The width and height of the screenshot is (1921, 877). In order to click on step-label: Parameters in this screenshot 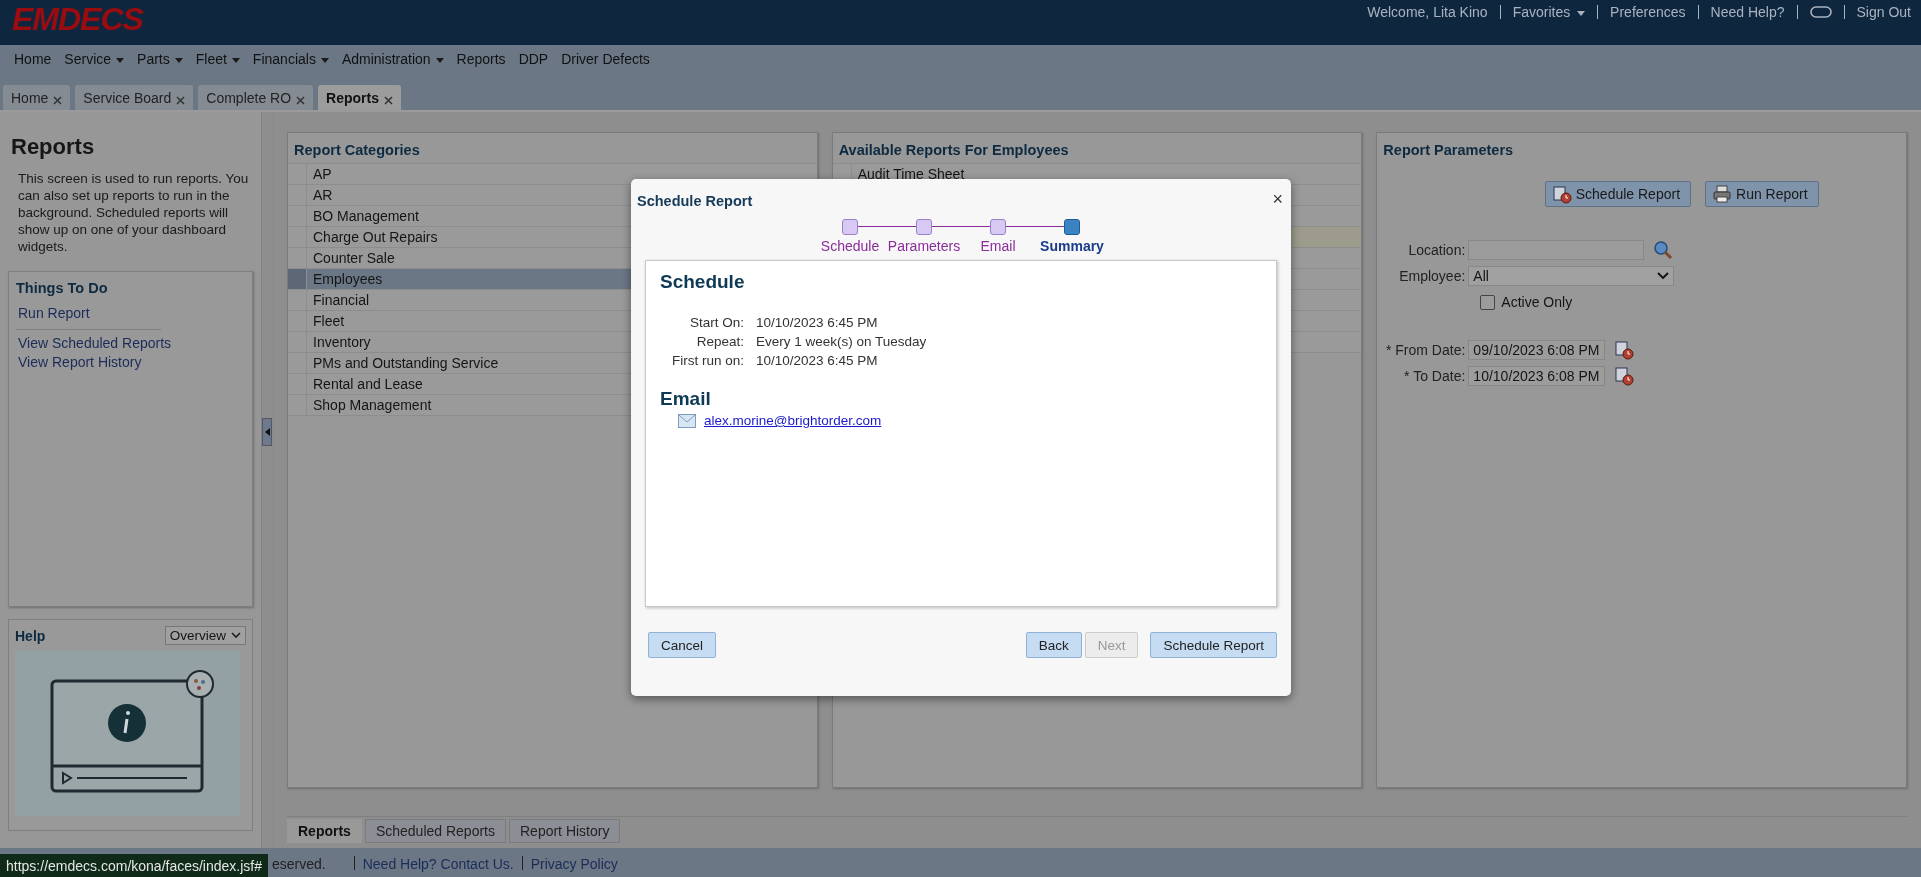, I will do `click(924, 246)`.